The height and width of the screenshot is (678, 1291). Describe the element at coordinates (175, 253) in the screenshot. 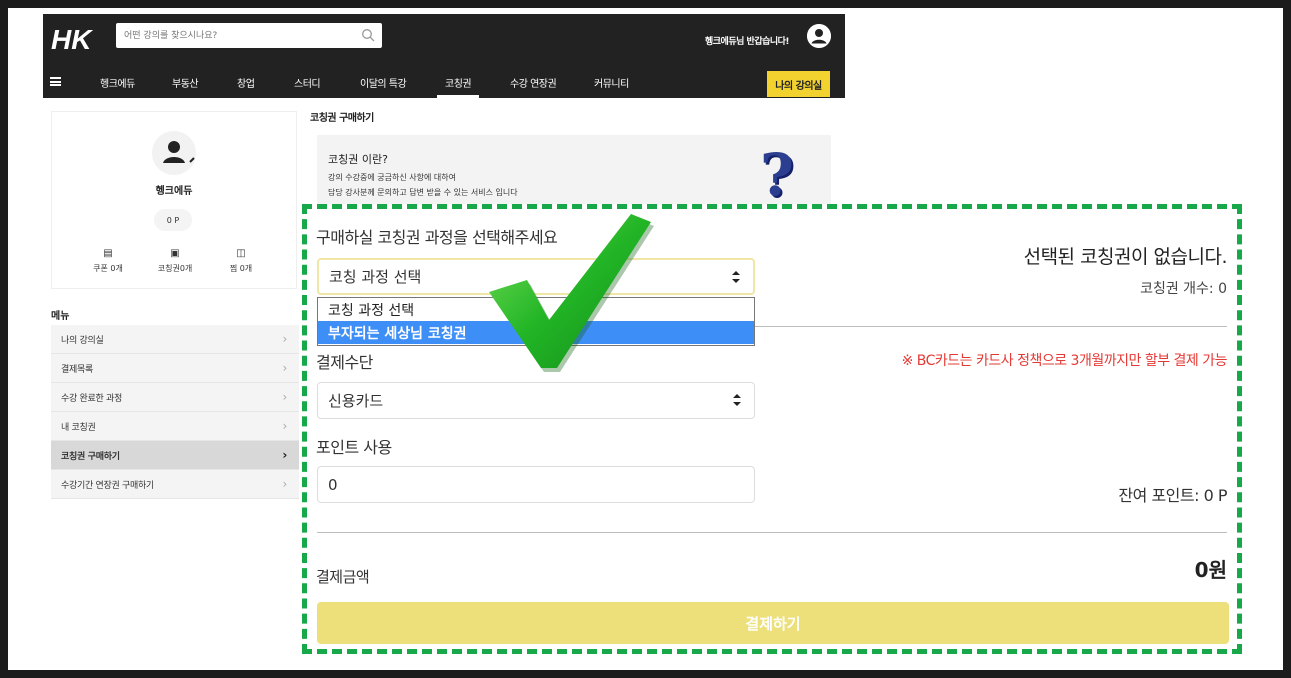

I see `coaching-ticket-icon: ▣` at that location.